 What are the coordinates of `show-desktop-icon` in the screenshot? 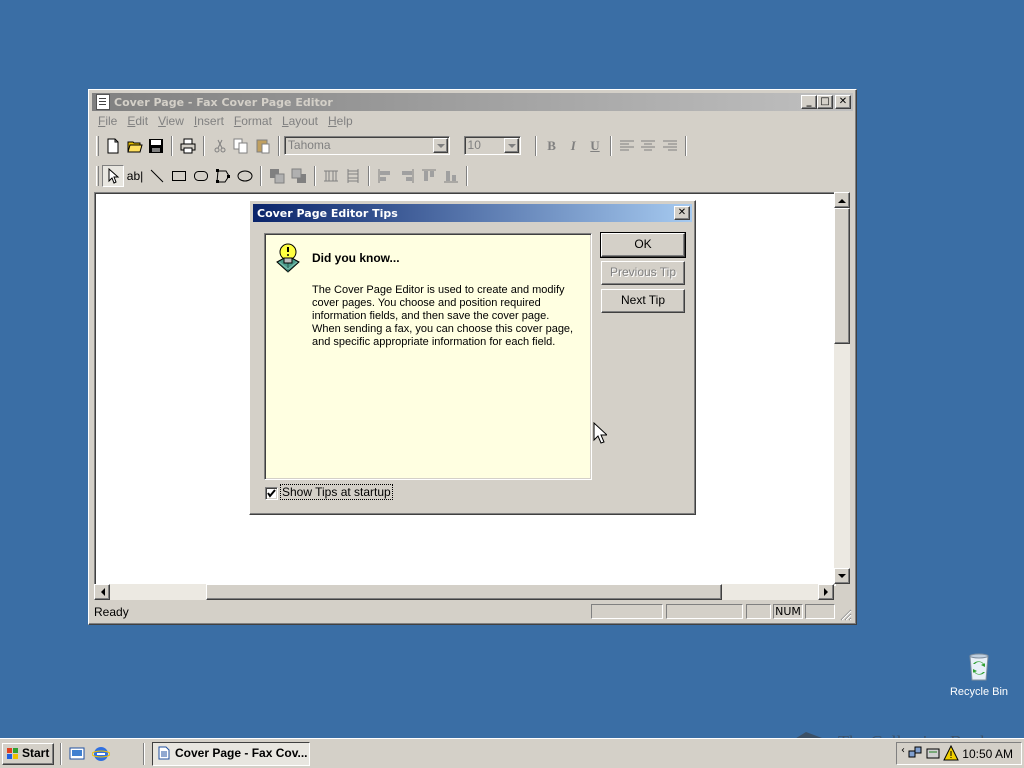 It's located at (77, 754).